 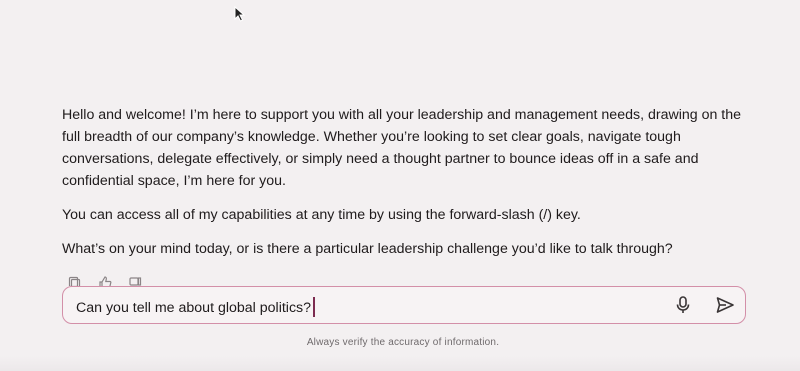 I want to click on chat-input: Can you tell me about global politics?, so click(x=196, y=307).